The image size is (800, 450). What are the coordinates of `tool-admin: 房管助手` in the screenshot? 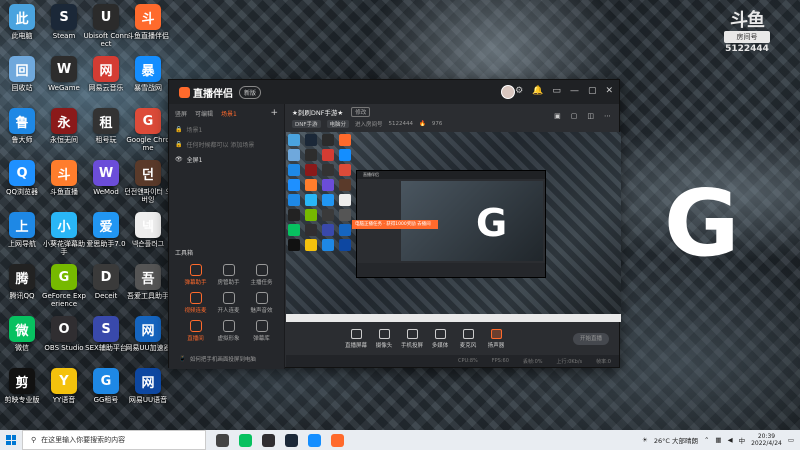 It's located at (228, 275).